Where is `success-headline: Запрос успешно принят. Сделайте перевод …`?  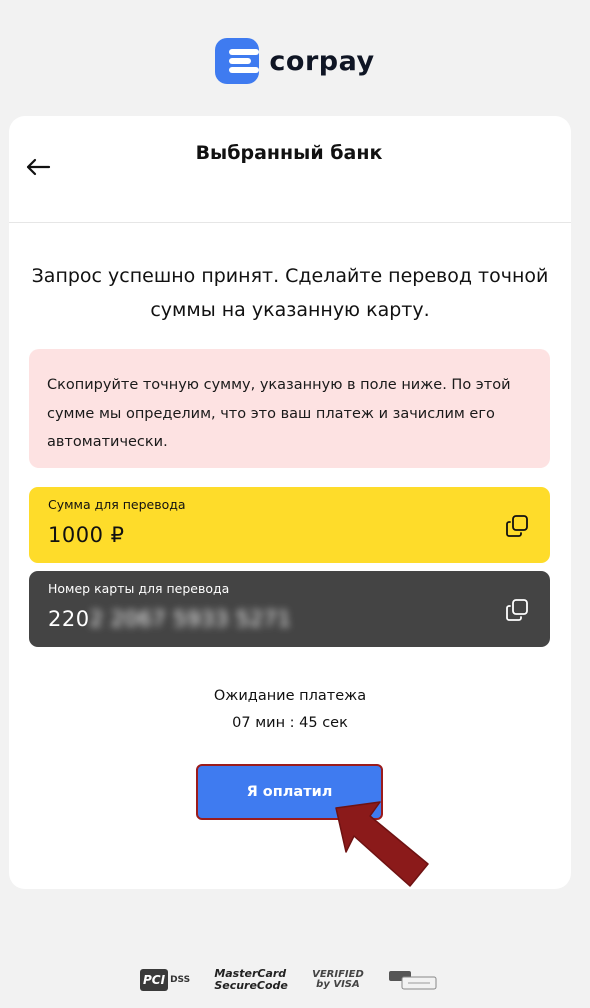
success-headline: Запрос успешно принят. Сделайте перевод … is located at coordinates (290, 293).